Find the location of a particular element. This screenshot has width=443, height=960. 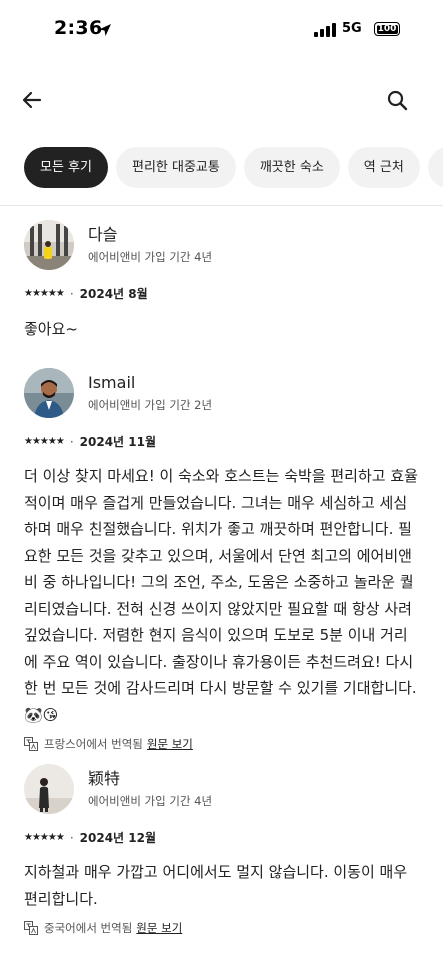

translation-note: 프랑스어에서 번역됨 원문 보기 is located at coordinates (224, 744).